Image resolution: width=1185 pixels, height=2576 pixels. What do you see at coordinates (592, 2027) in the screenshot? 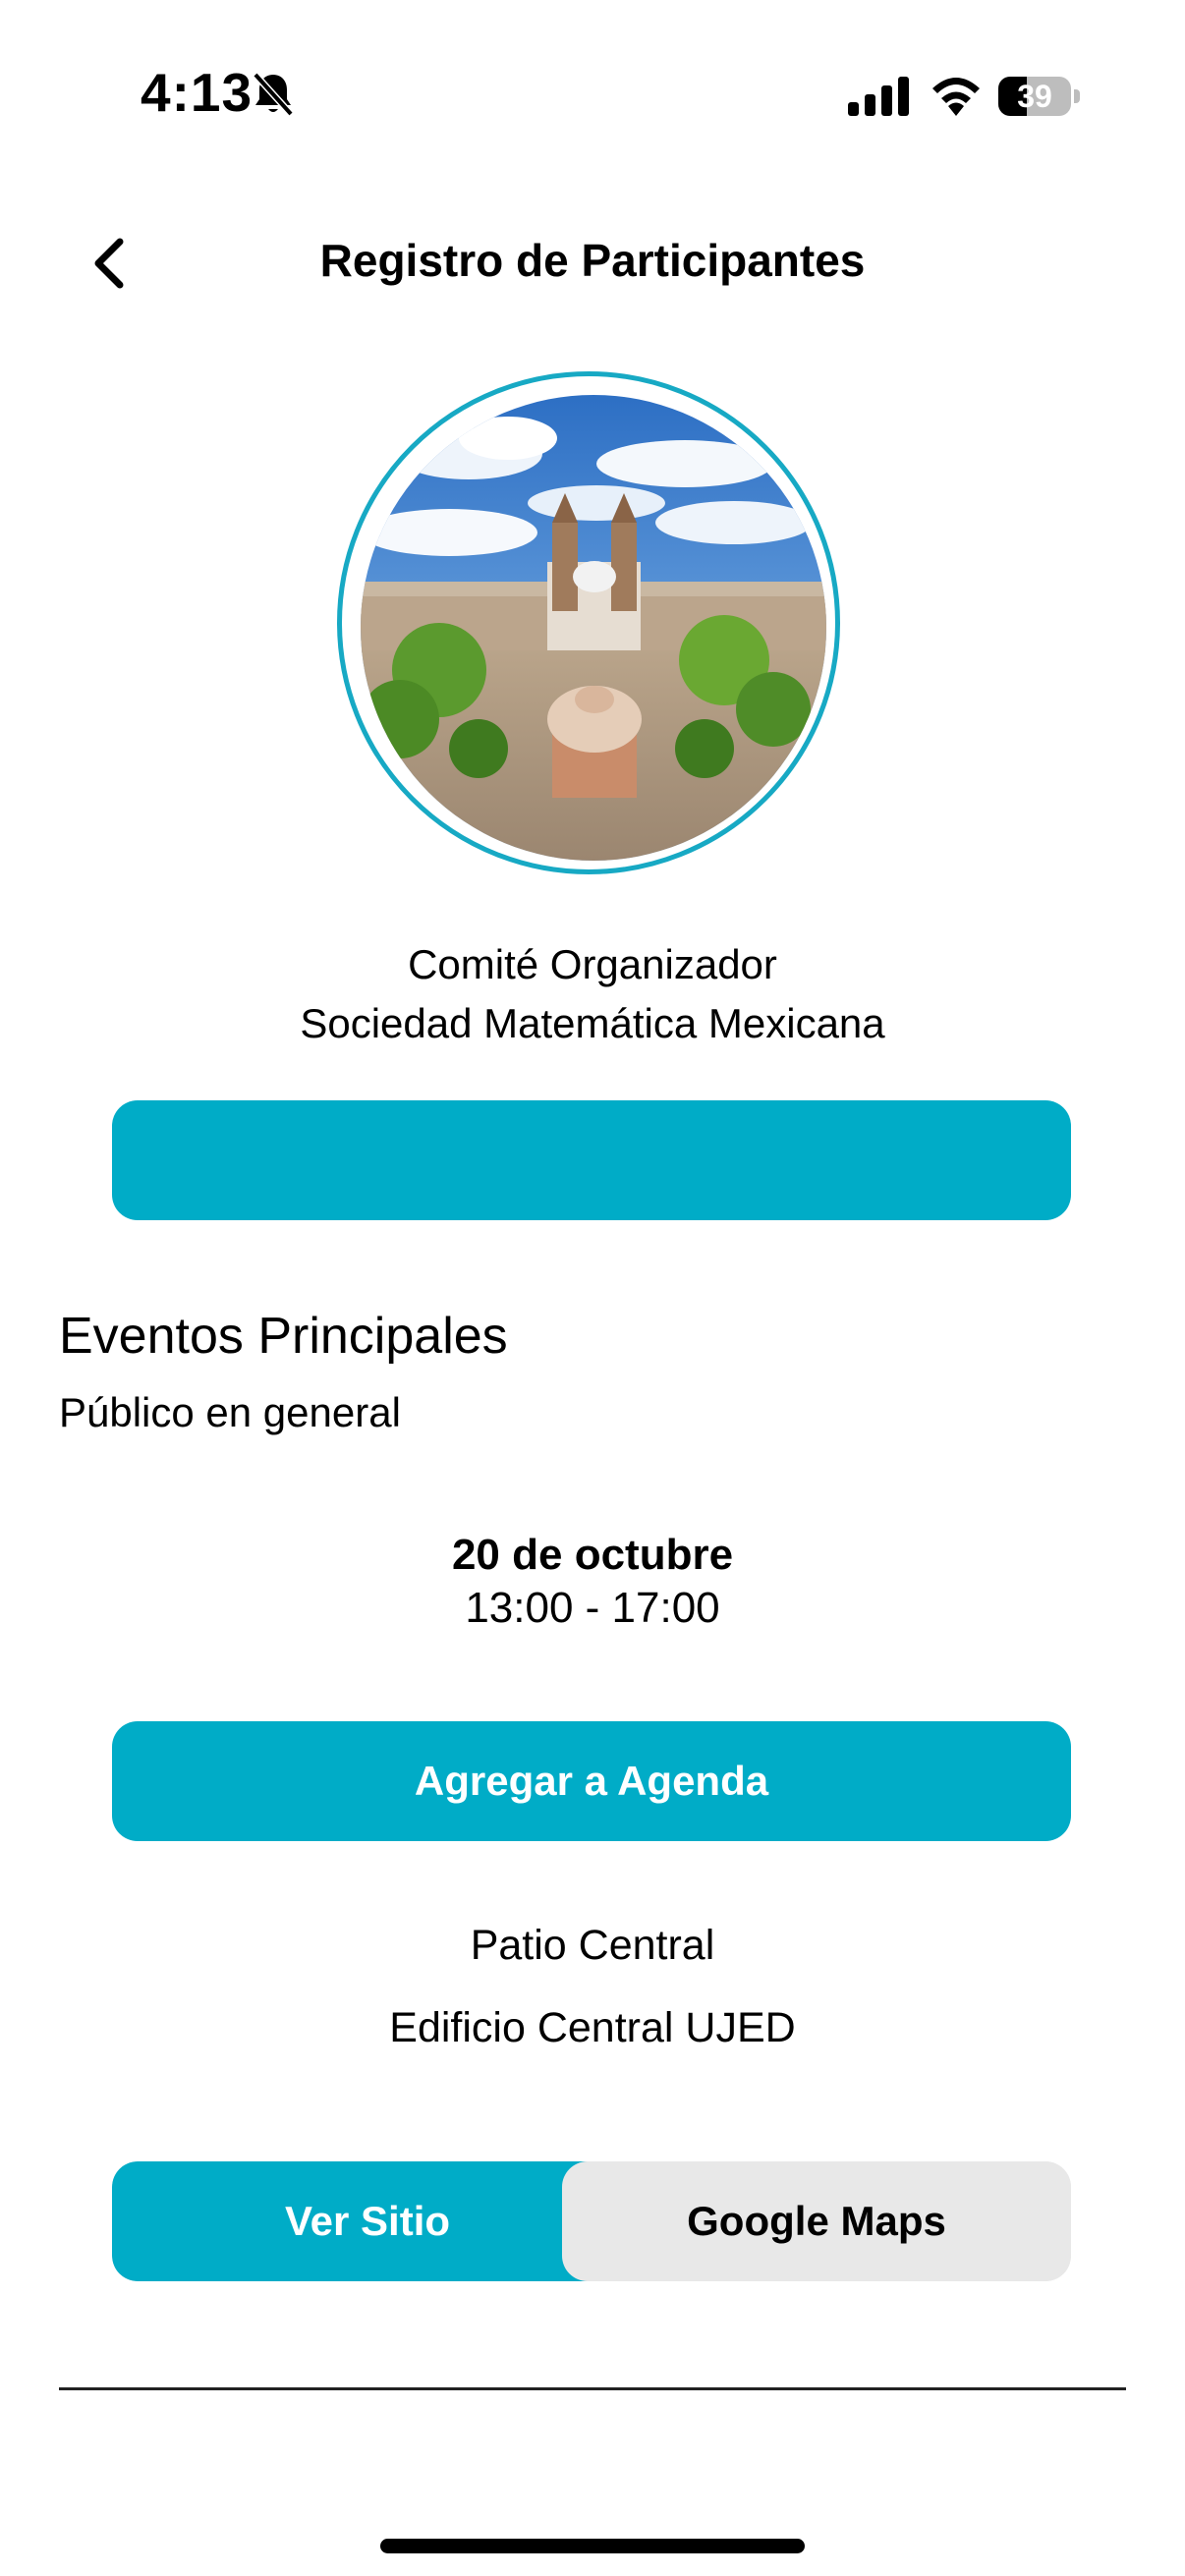
I see `location-building: Edificio Central UJED` at bounding box center [592, 2027].